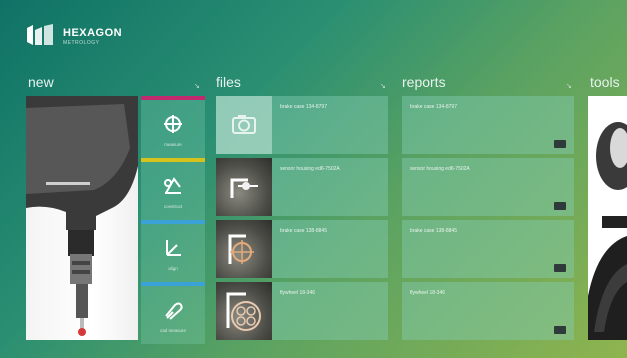 The width and height of the screenshot is (627, 358). I want to click on stylus-kit-image, so click(607, 231).